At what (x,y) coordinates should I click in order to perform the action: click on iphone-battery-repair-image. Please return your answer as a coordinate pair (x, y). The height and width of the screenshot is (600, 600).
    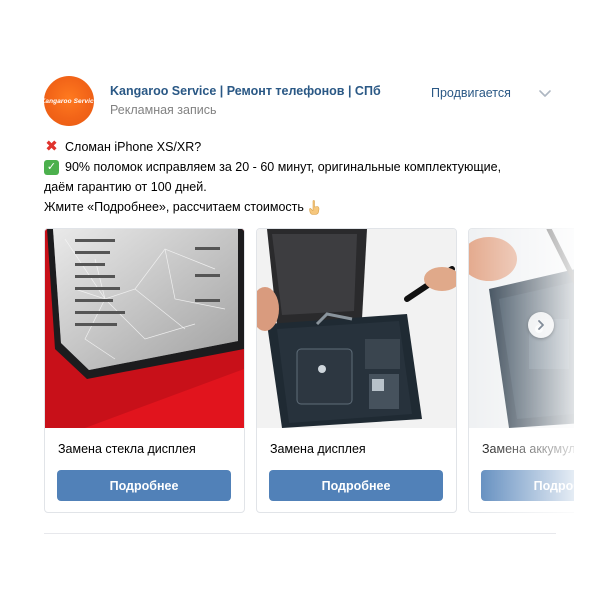
    Looking at the image, I should click on (521, 328).